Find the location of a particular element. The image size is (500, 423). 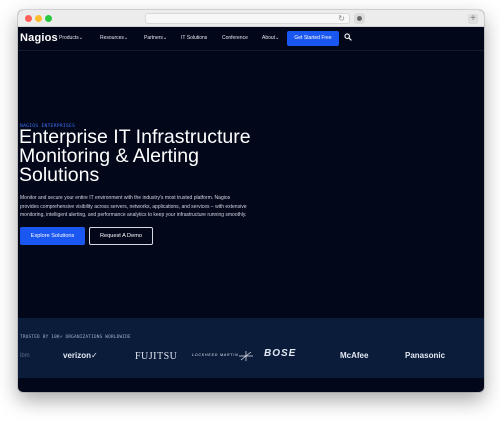

maximize-window-button is located at coordinates (48, 18).